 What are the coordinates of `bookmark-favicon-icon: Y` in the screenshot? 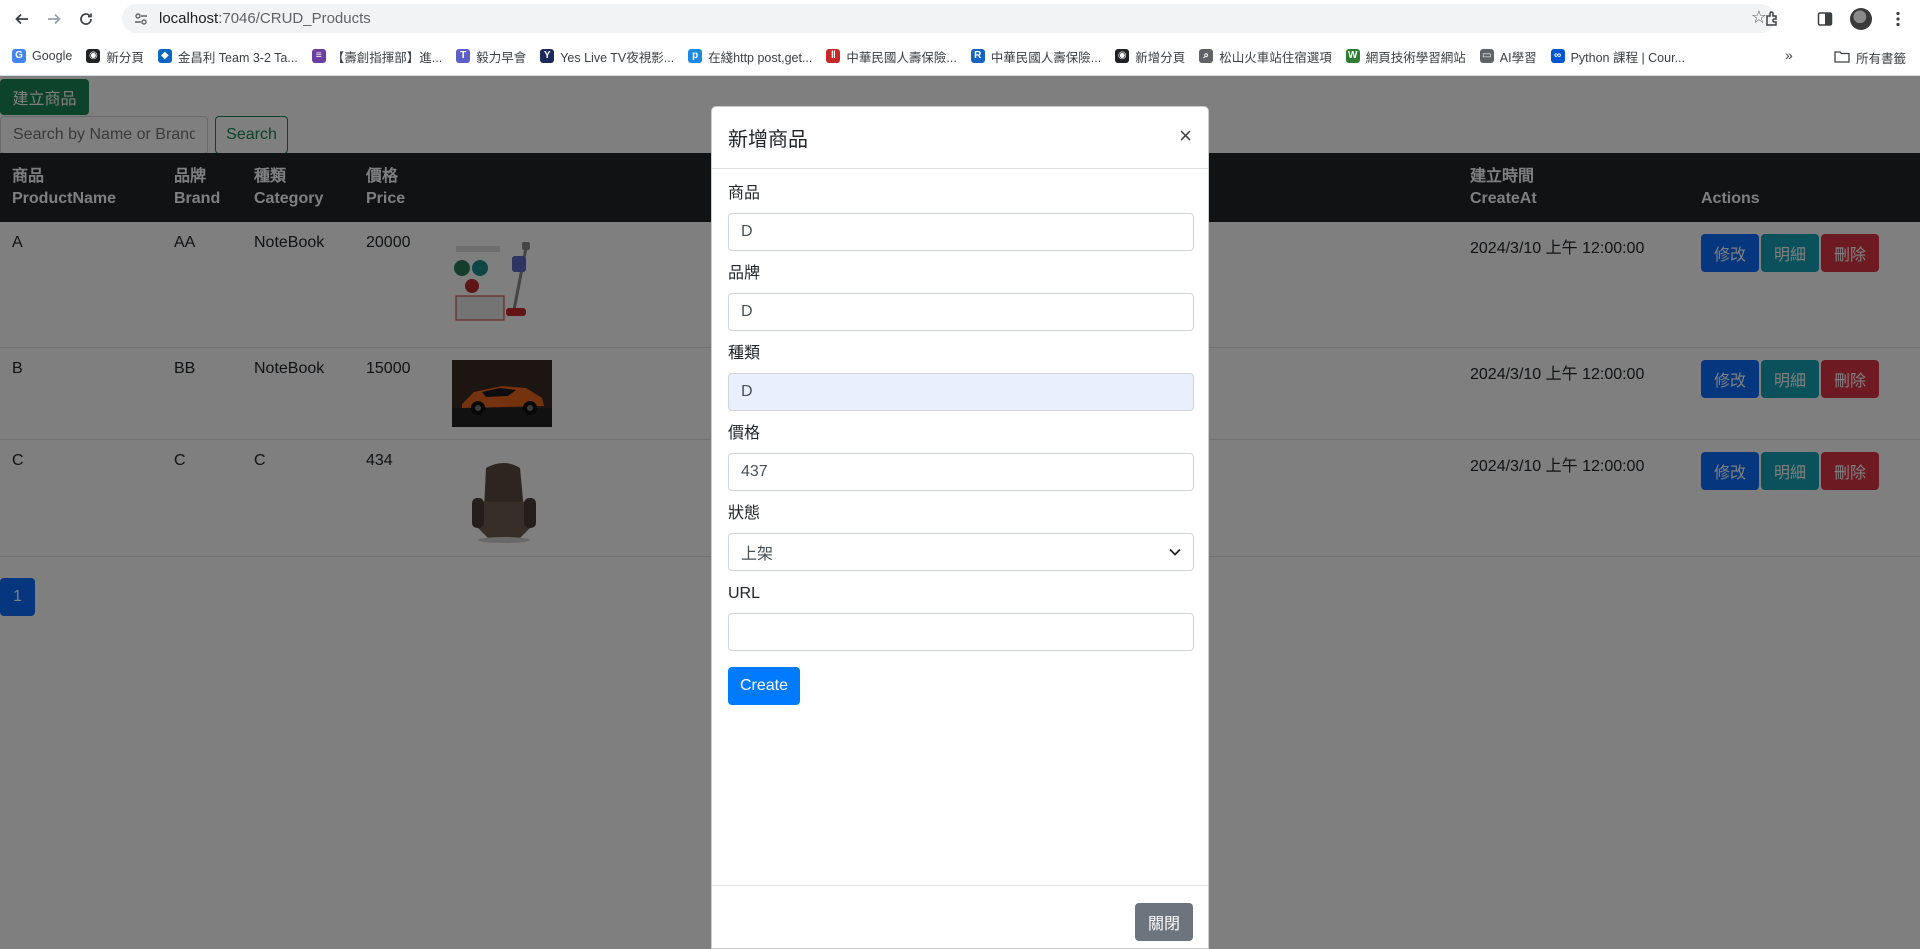 It's located at (547, 56).